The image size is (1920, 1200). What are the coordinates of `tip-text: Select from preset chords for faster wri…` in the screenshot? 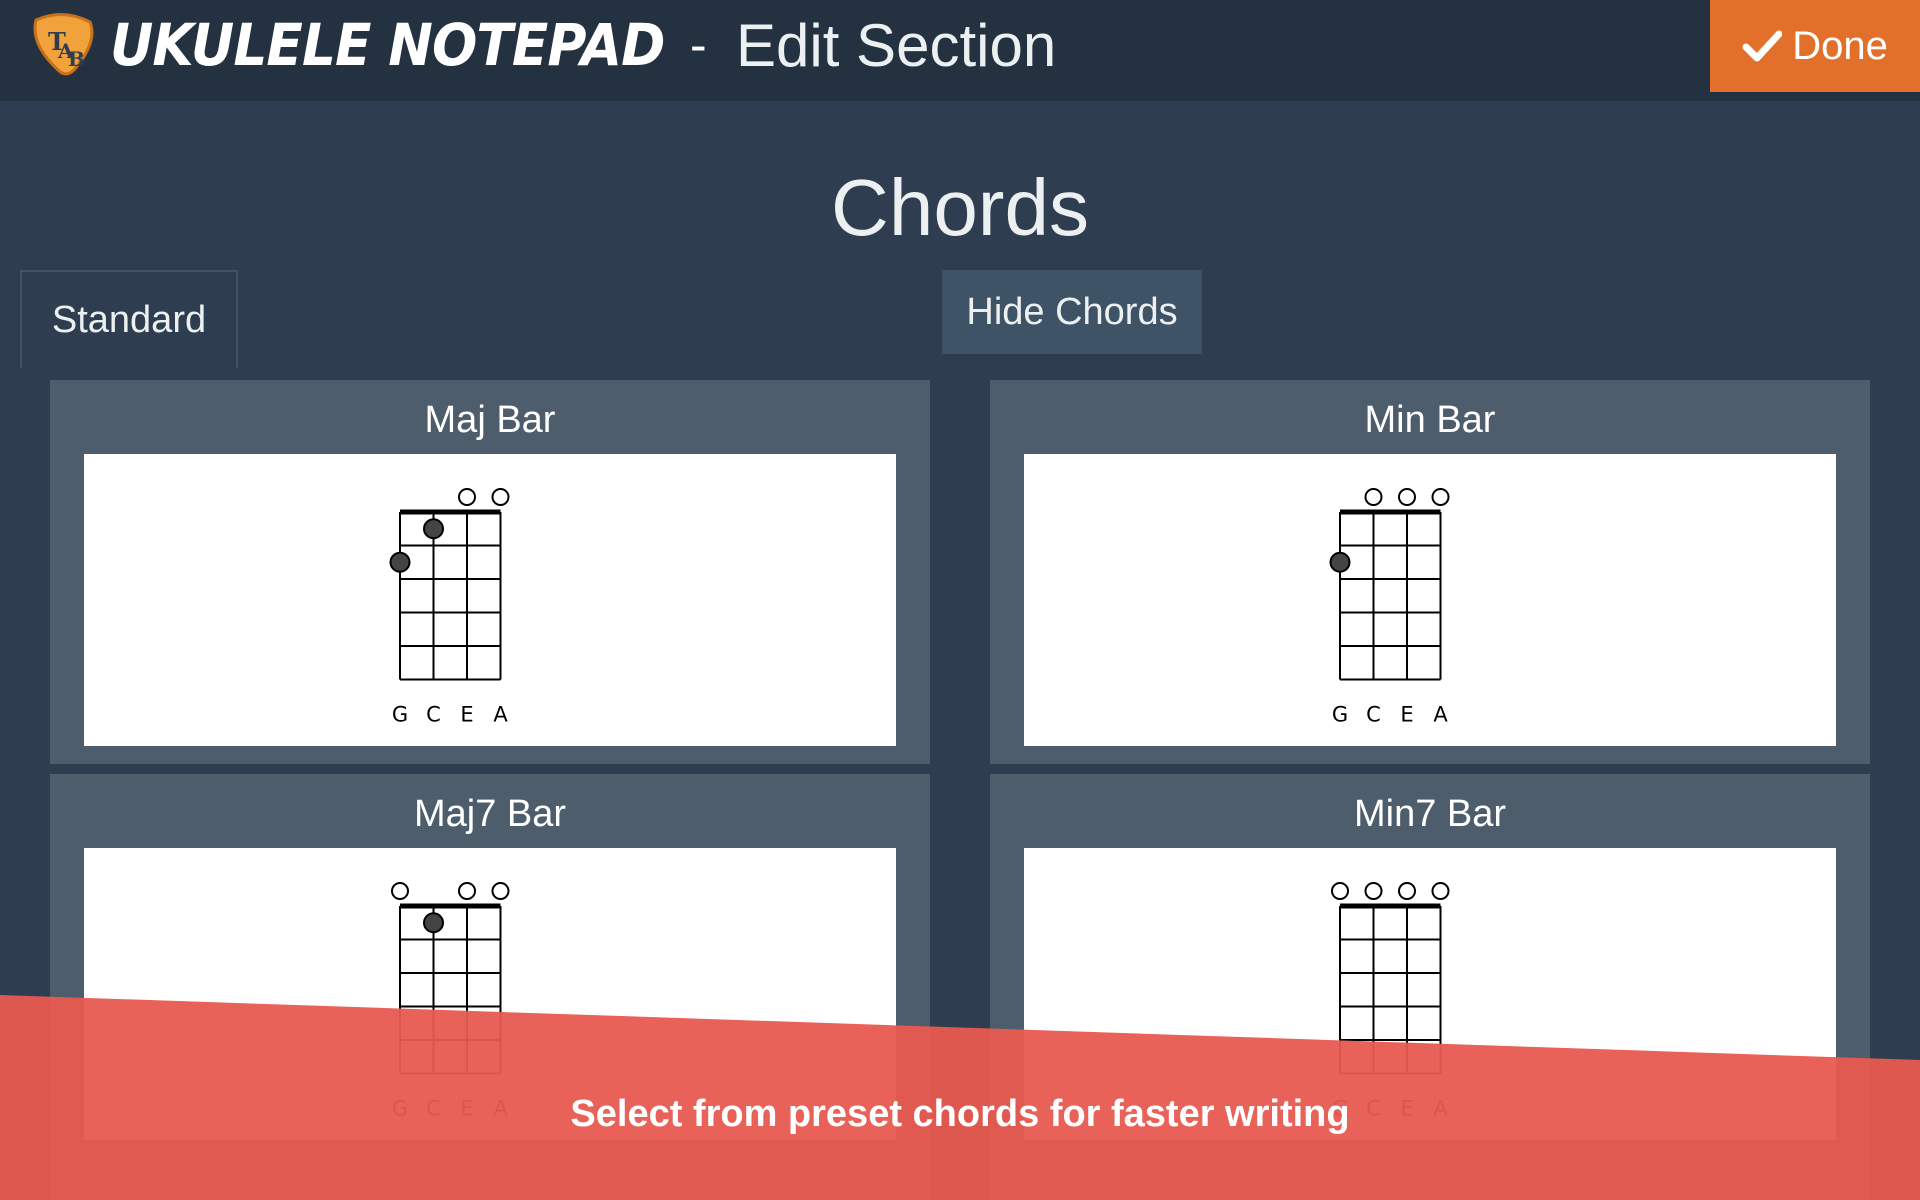 It's located at (960, 1114).